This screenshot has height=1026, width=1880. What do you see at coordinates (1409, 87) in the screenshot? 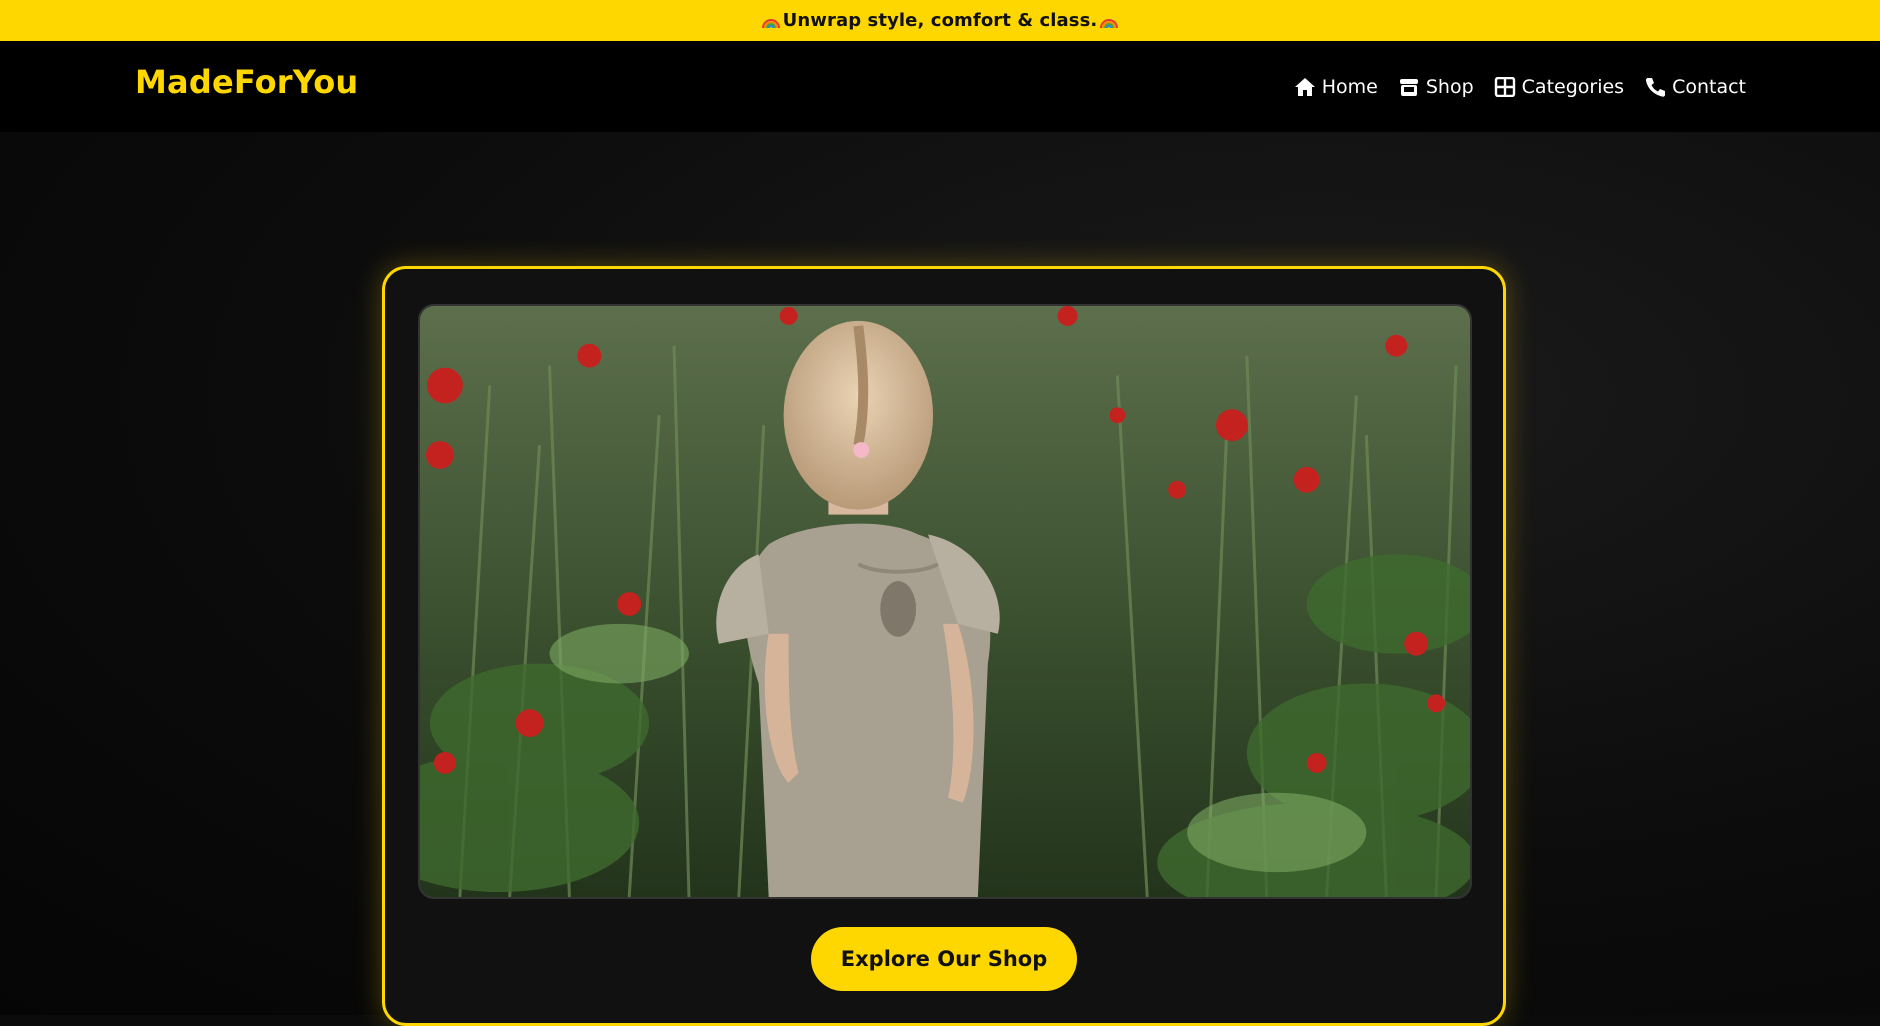
I see `store-icon` at bounding box center [1409, 87].